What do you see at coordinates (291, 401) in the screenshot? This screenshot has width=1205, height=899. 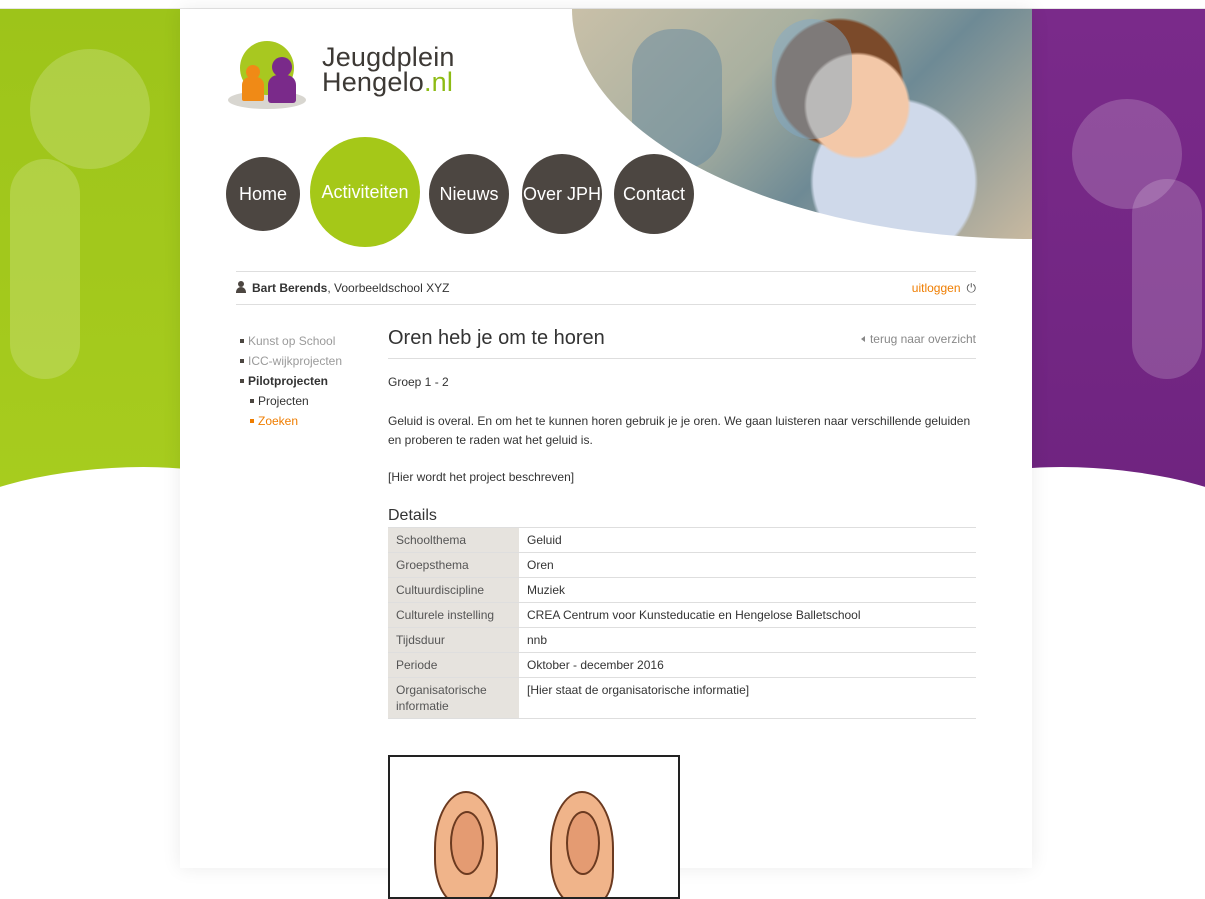 I see `sidebar-subitem-projecten: Projecten` at bounding box center [291, 401].